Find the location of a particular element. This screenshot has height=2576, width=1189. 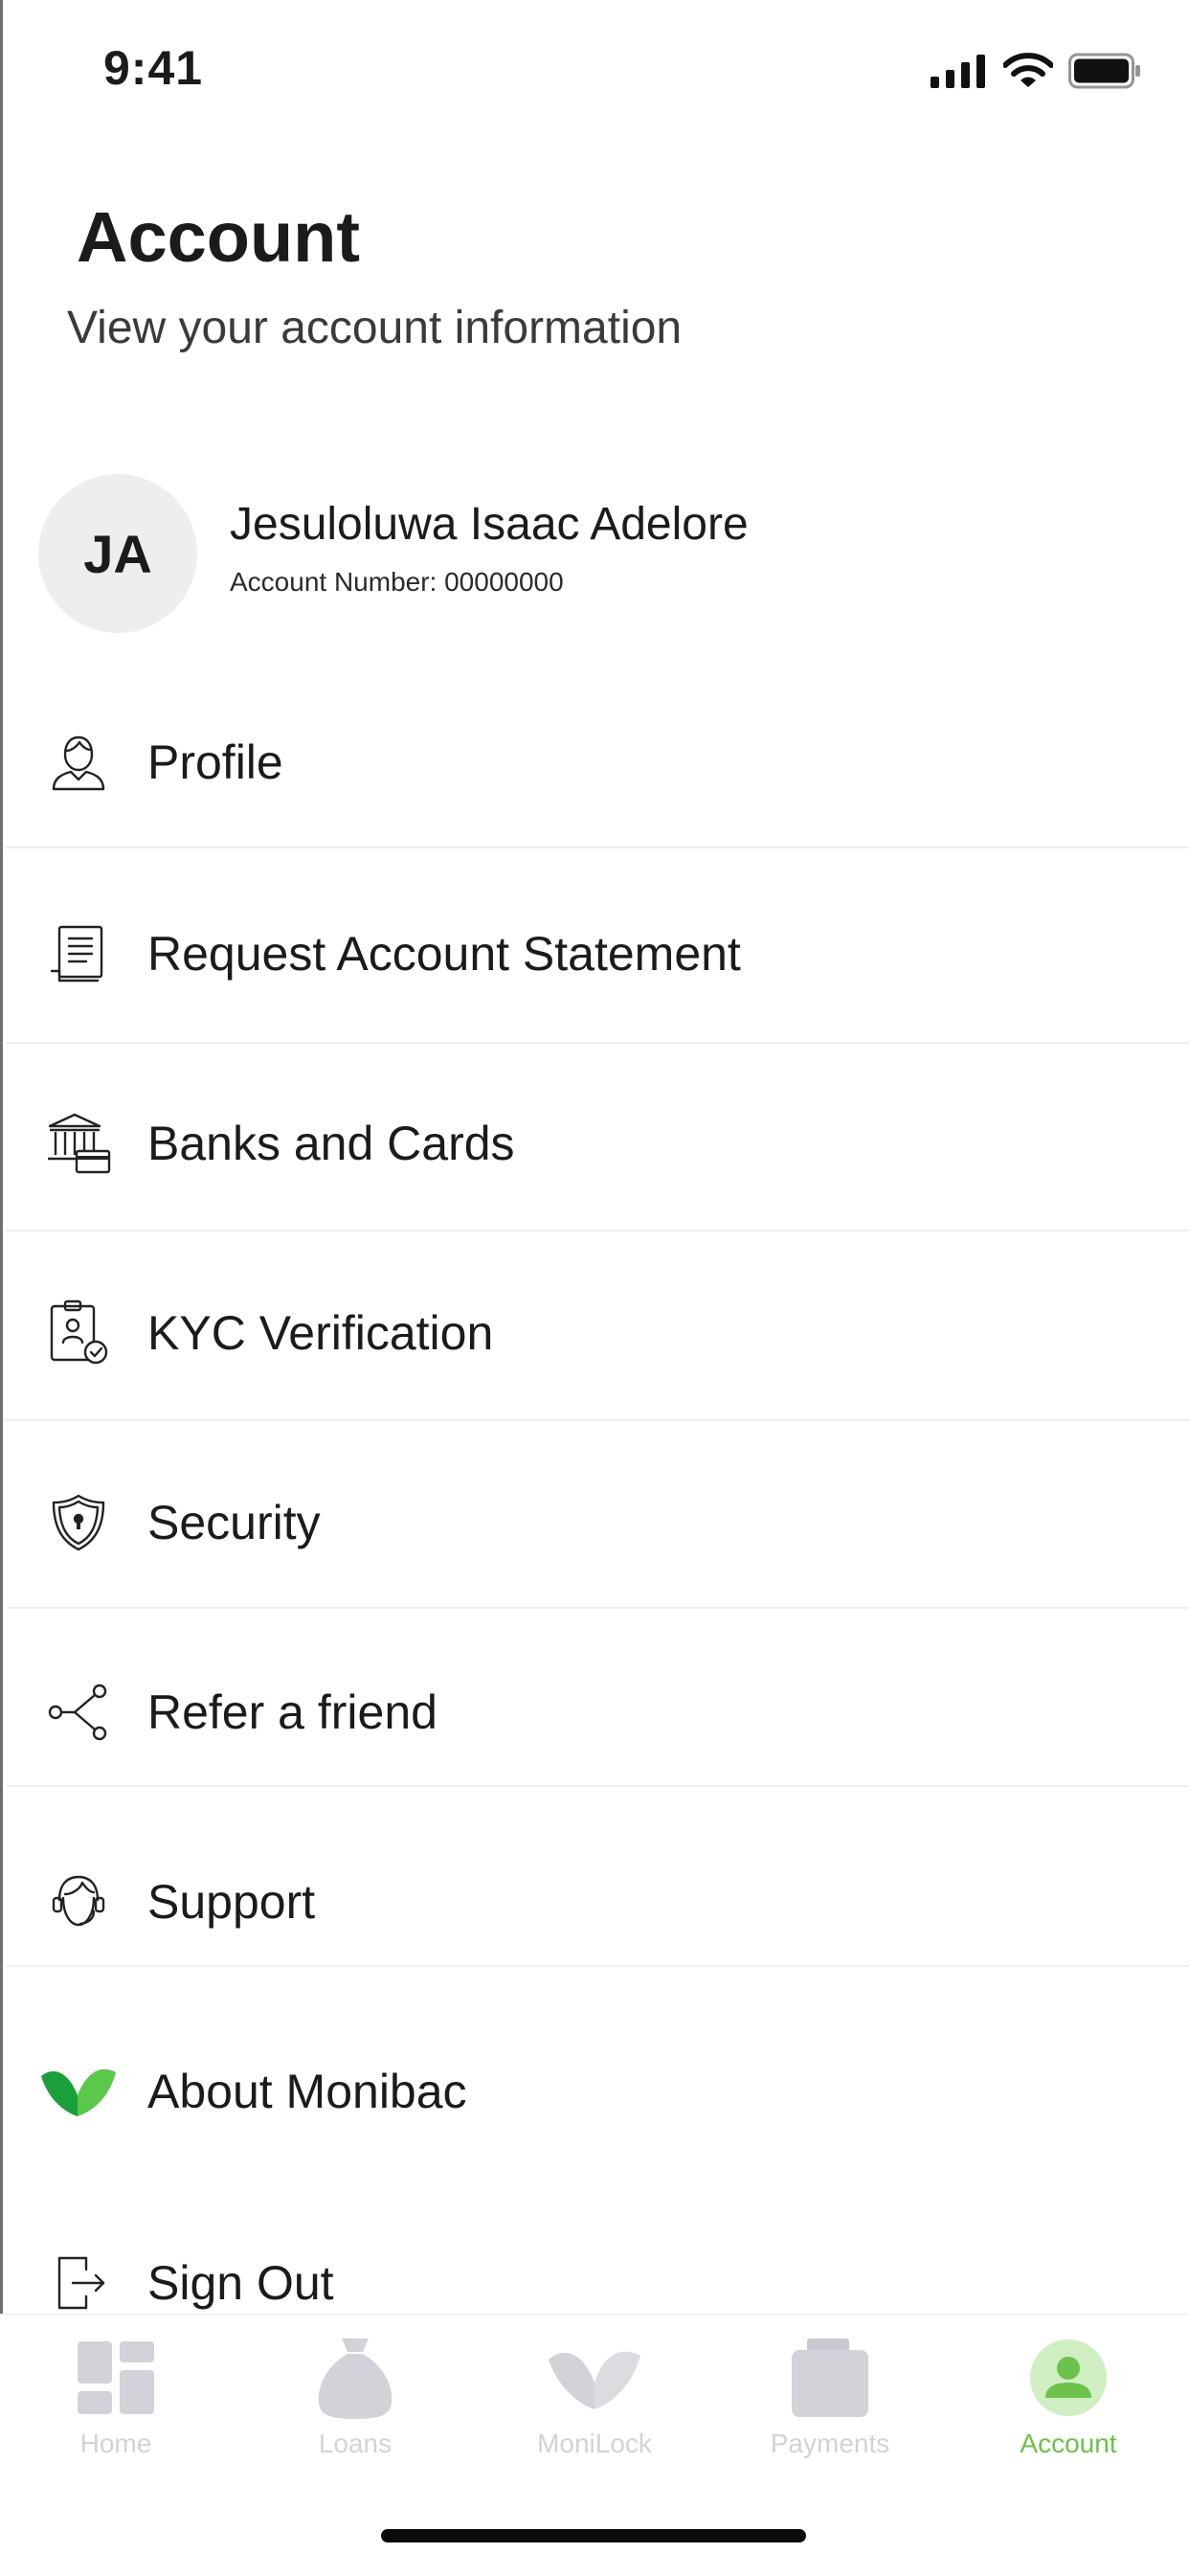

menu-item-label: KYC Verification is located at coordinates (320, 1333).